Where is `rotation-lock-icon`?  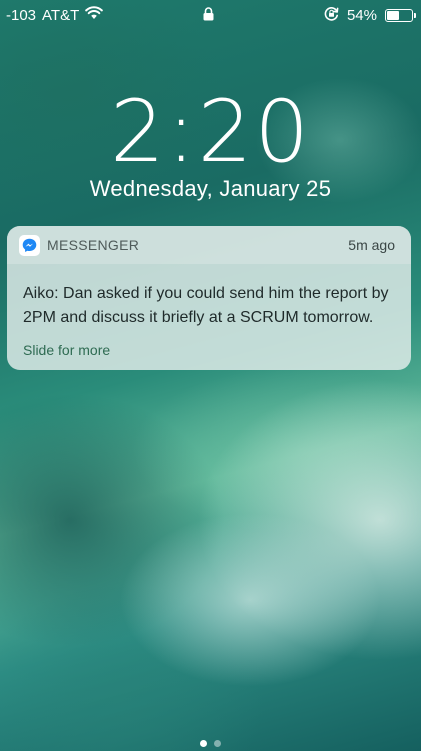
rotation-lock-icon is located at coordinates (331, 15).